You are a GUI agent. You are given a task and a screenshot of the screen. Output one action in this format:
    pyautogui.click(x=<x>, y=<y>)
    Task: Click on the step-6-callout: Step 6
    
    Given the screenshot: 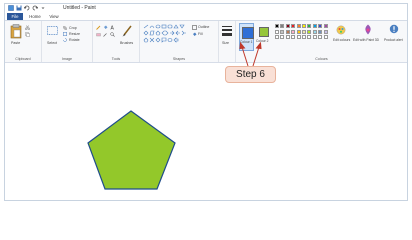 What is the action you would take?
    pyautogui.click(x=250, y=74)
    